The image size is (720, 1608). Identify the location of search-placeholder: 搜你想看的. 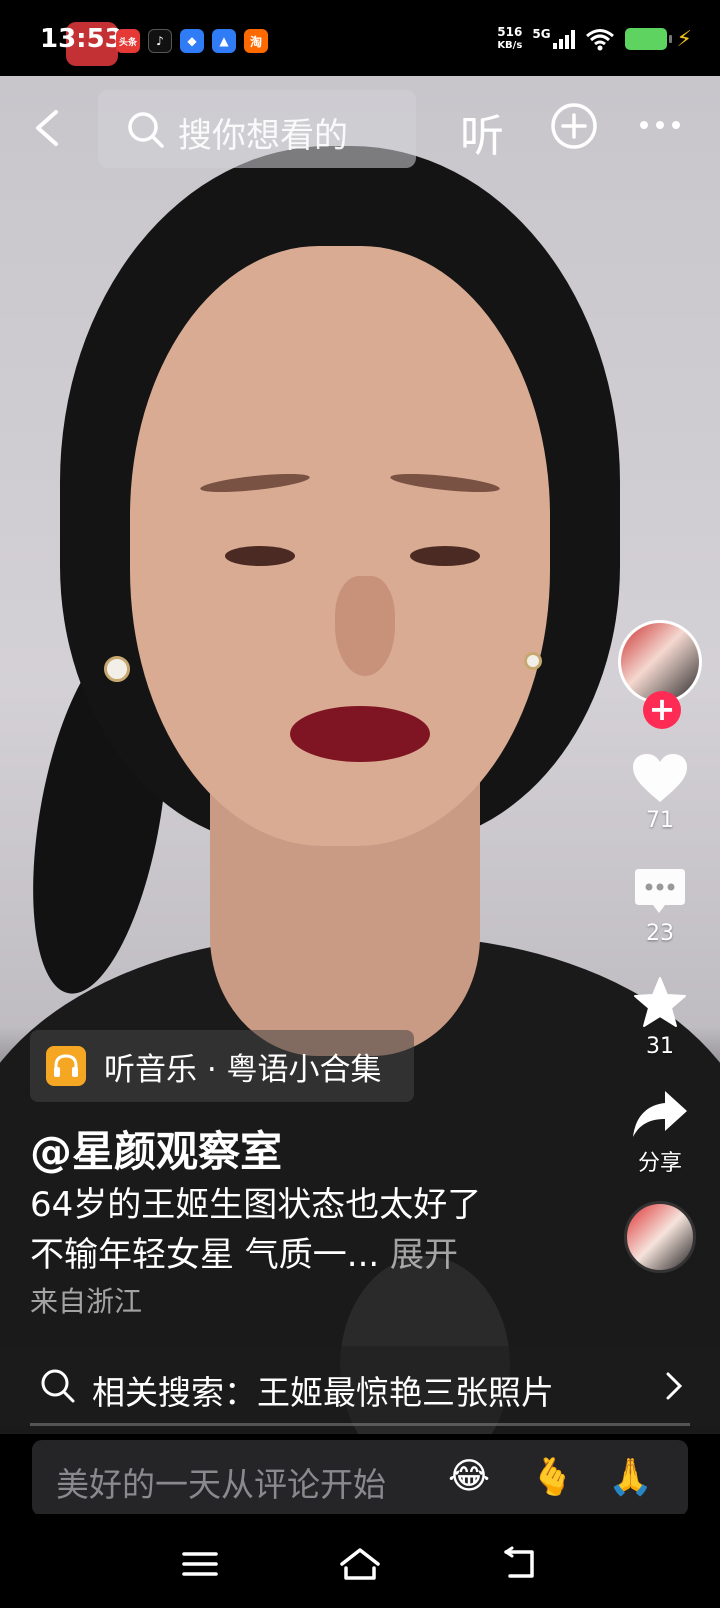
(263, 136).